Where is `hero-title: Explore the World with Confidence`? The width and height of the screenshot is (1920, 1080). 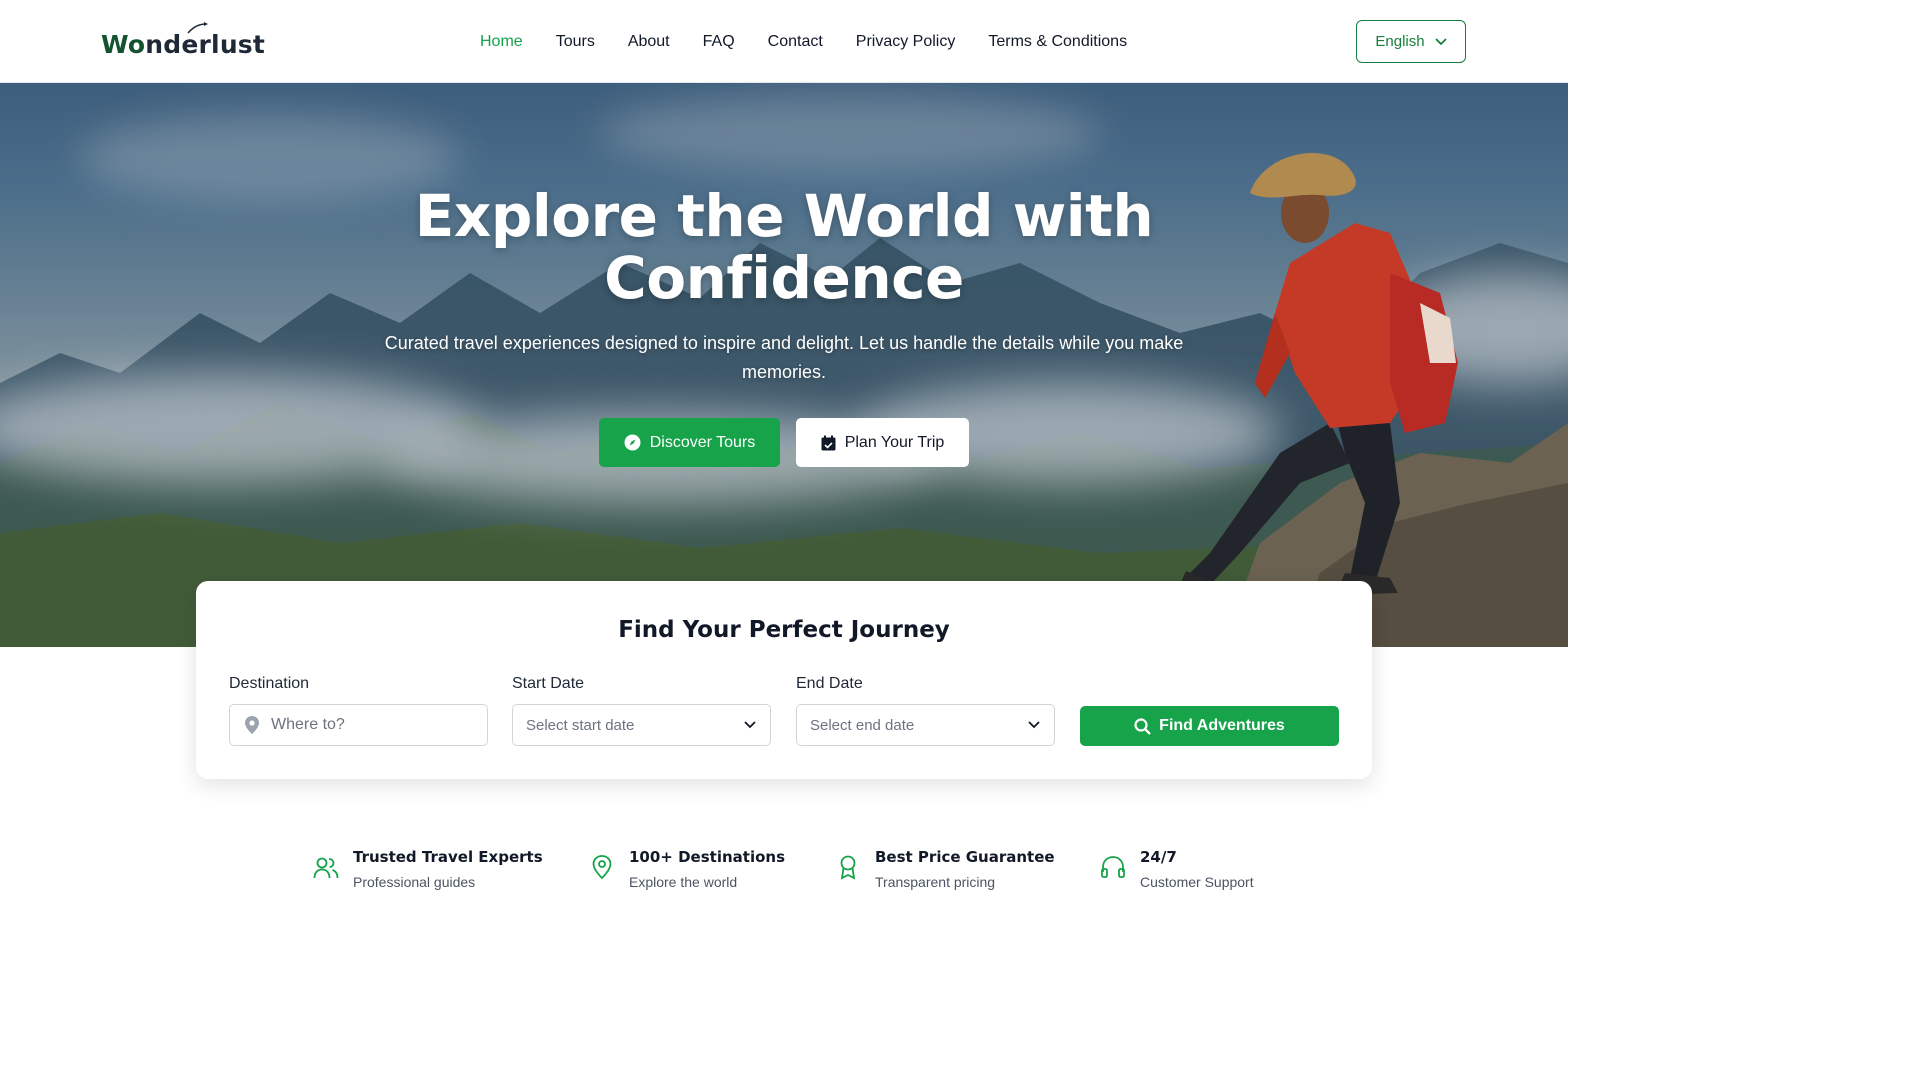 hero-title: Explore the World with Confidence is located at coordinates (784, 247).